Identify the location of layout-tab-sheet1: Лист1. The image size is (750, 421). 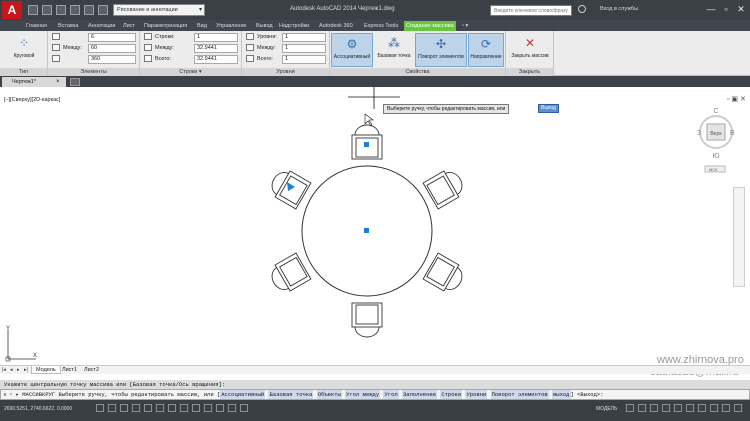
(69, 370).